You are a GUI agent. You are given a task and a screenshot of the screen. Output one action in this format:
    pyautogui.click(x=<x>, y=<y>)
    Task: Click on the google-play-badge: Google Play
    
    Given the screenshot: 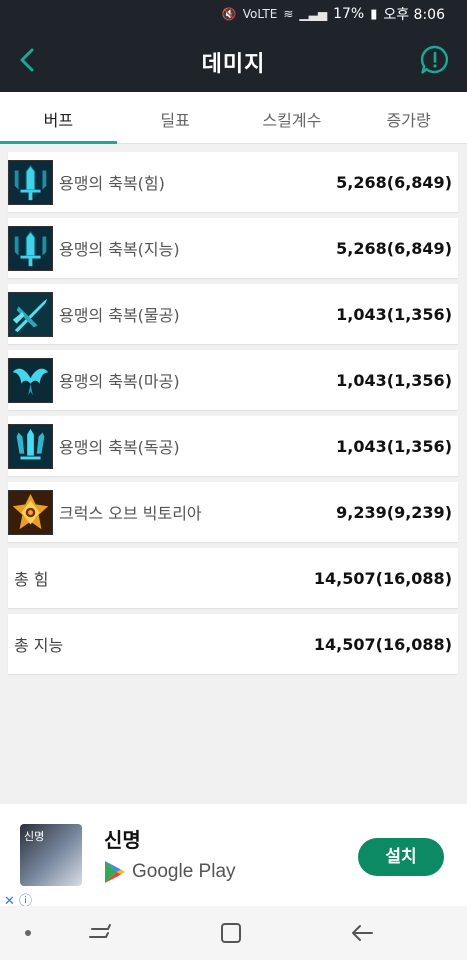 What is the action you would take?
    pyautogui.click(x=170, y=872)
    